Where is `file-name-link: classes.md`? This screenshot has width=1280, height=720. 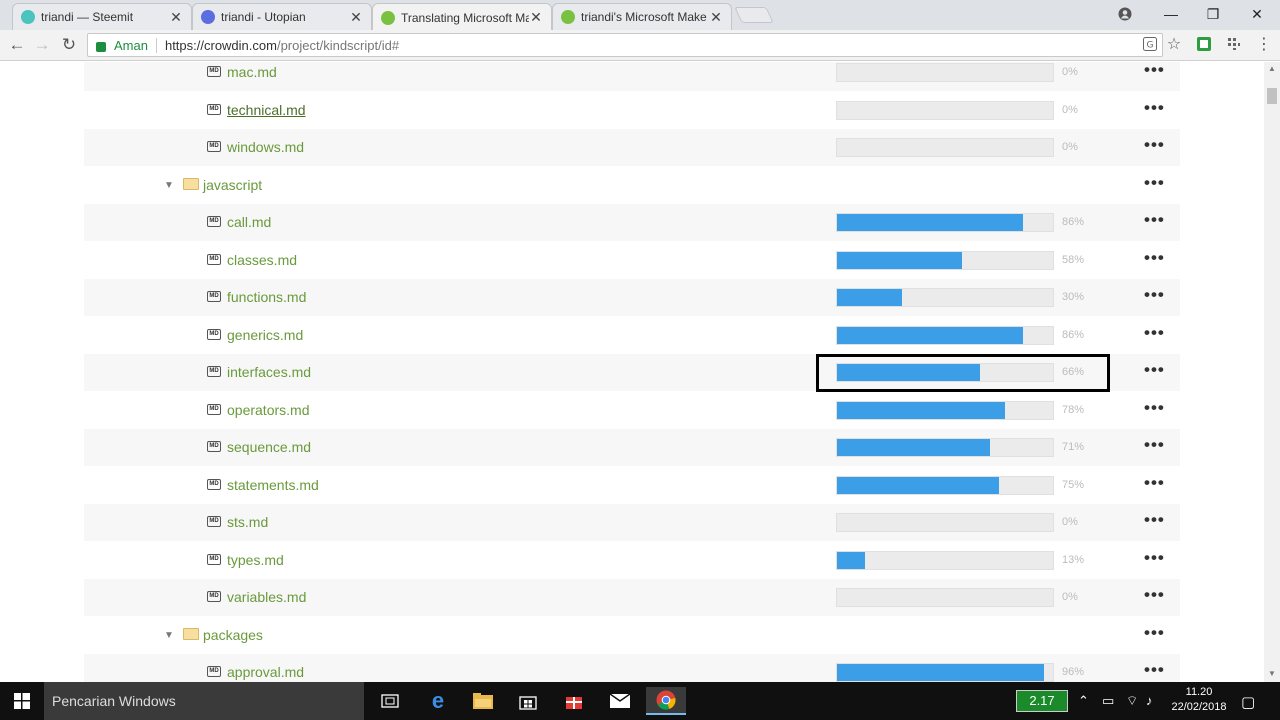 file-name-link: classes.md is located at coordinates (262, 260).